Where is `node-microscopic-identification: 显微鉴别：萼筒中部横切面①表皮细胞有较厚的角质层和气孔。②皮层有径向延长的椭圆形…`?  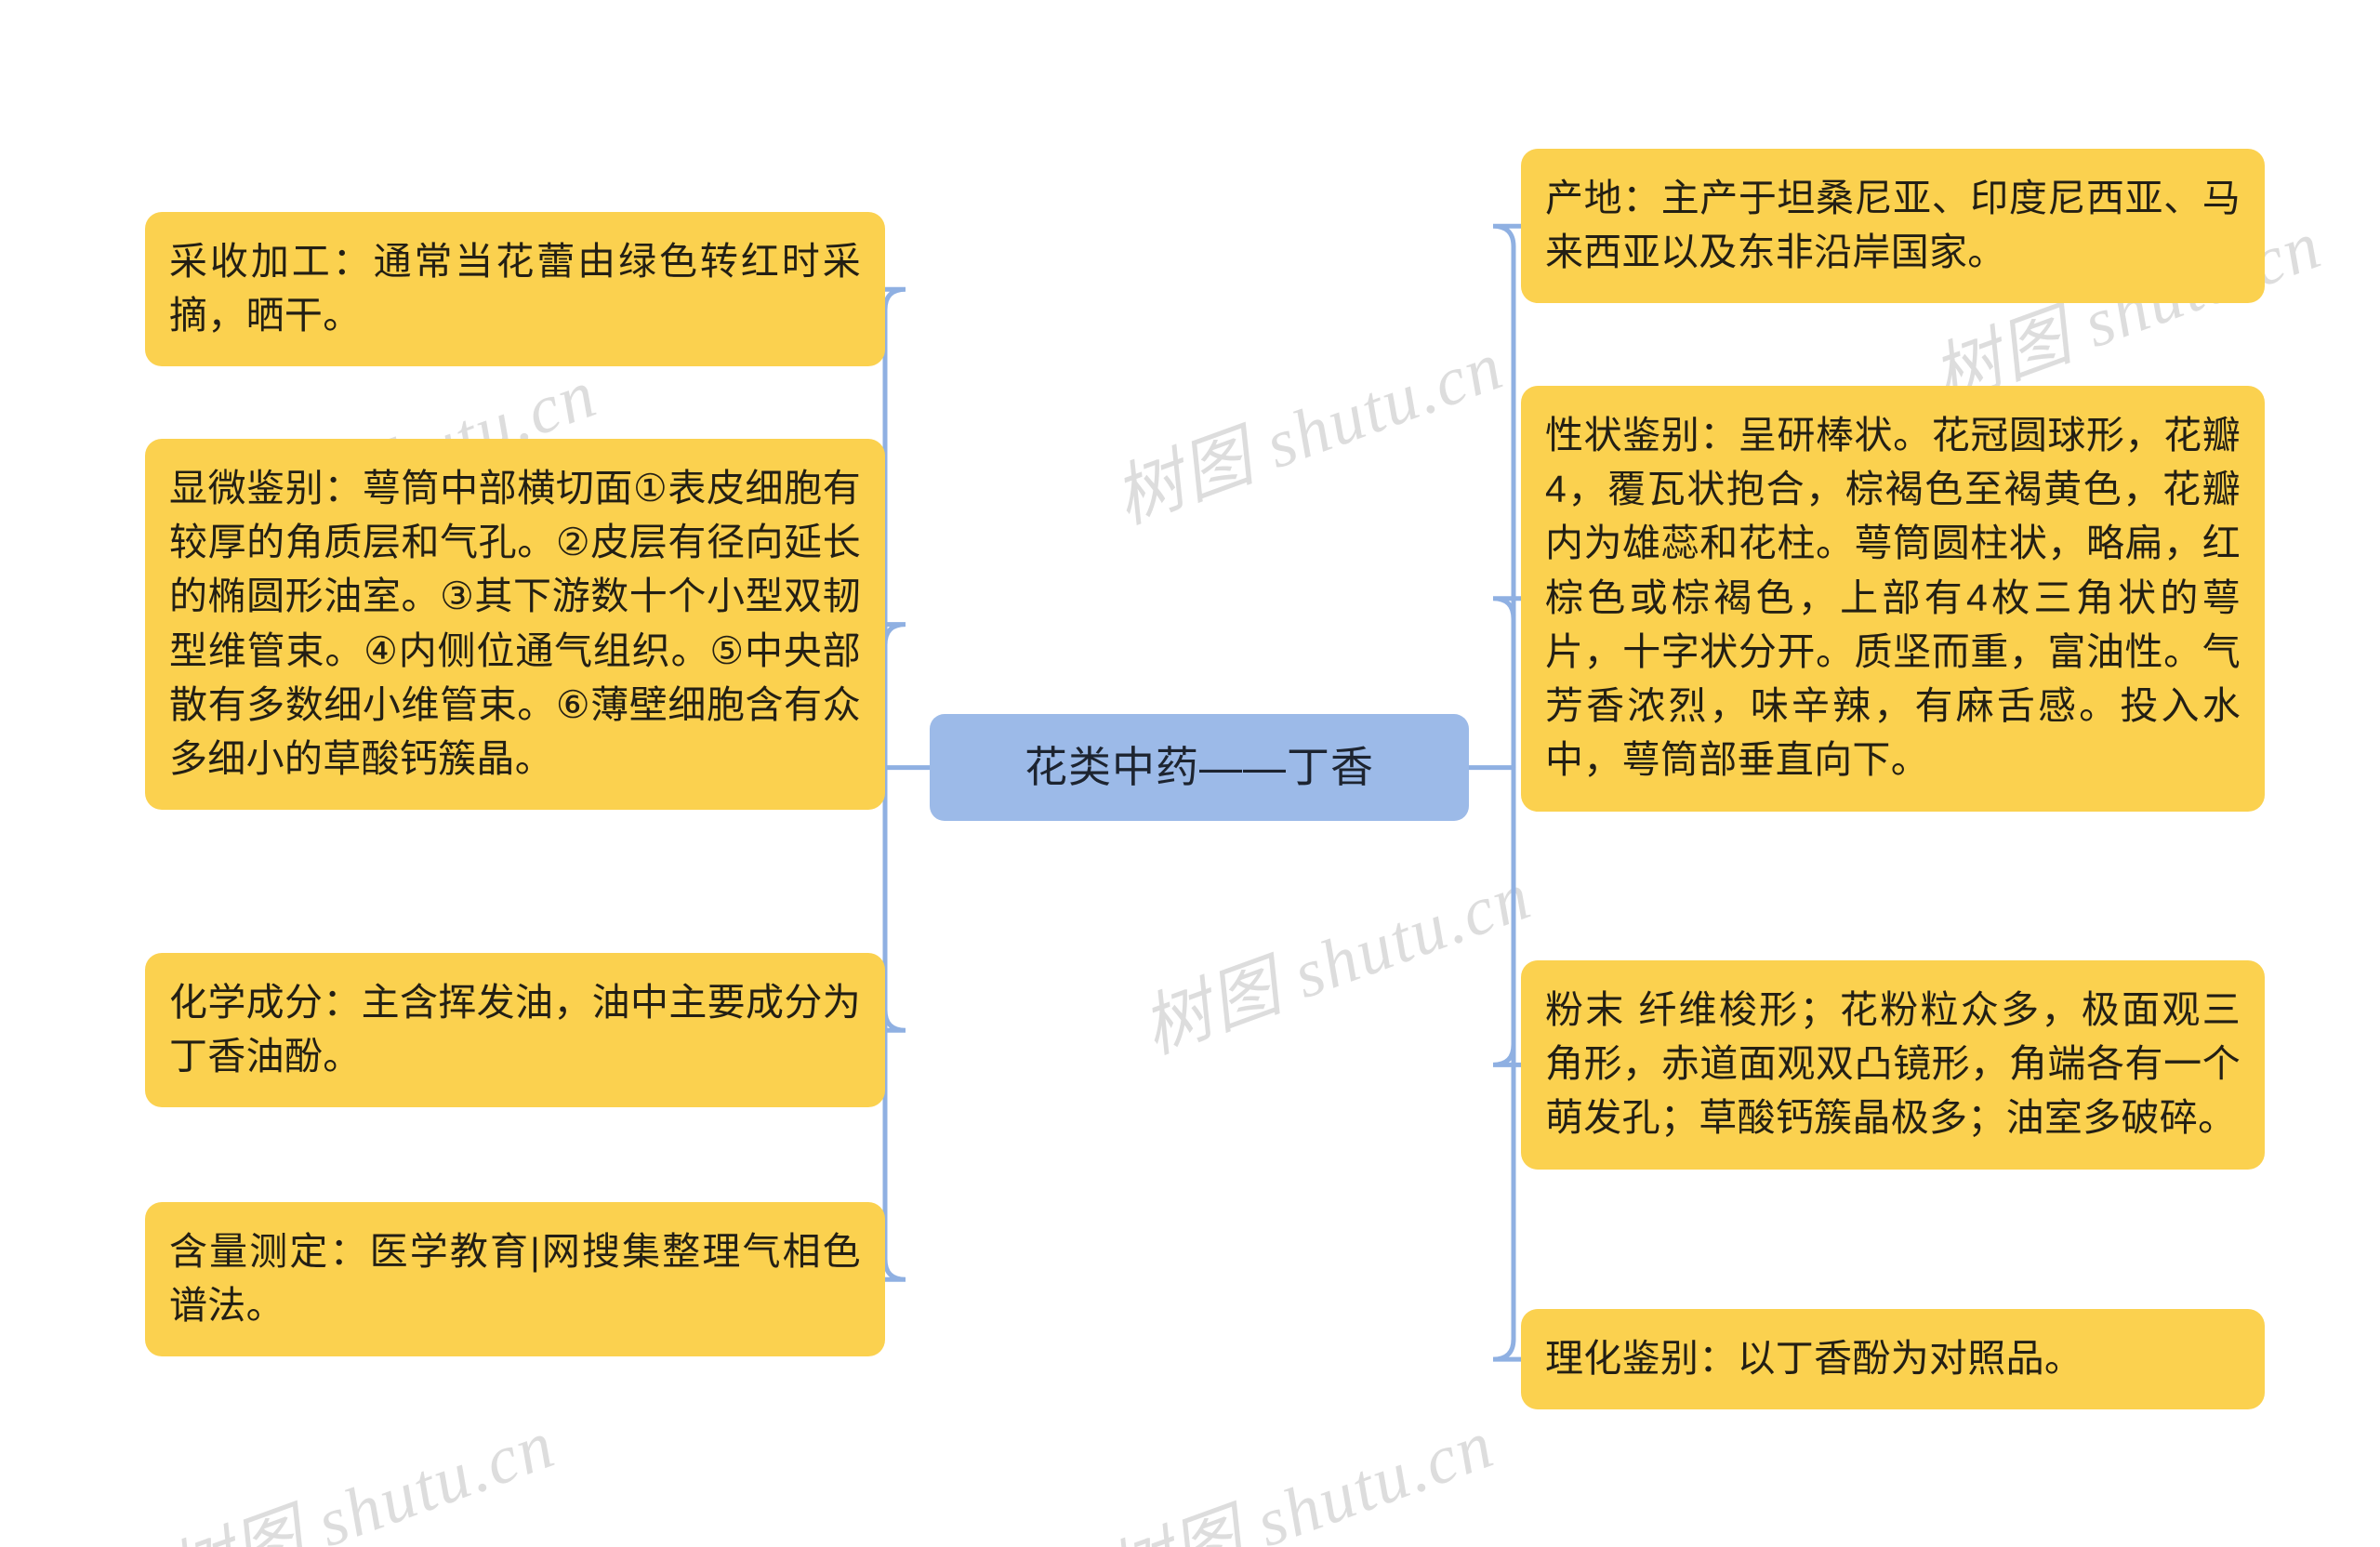
node-microscopic-identification: 显微鉴别：萼筒中部横切面①表皮细胞有较厚的角质层和气孔。②皮层有径向延长的椭圆形… is located at coordinates (515, 625).